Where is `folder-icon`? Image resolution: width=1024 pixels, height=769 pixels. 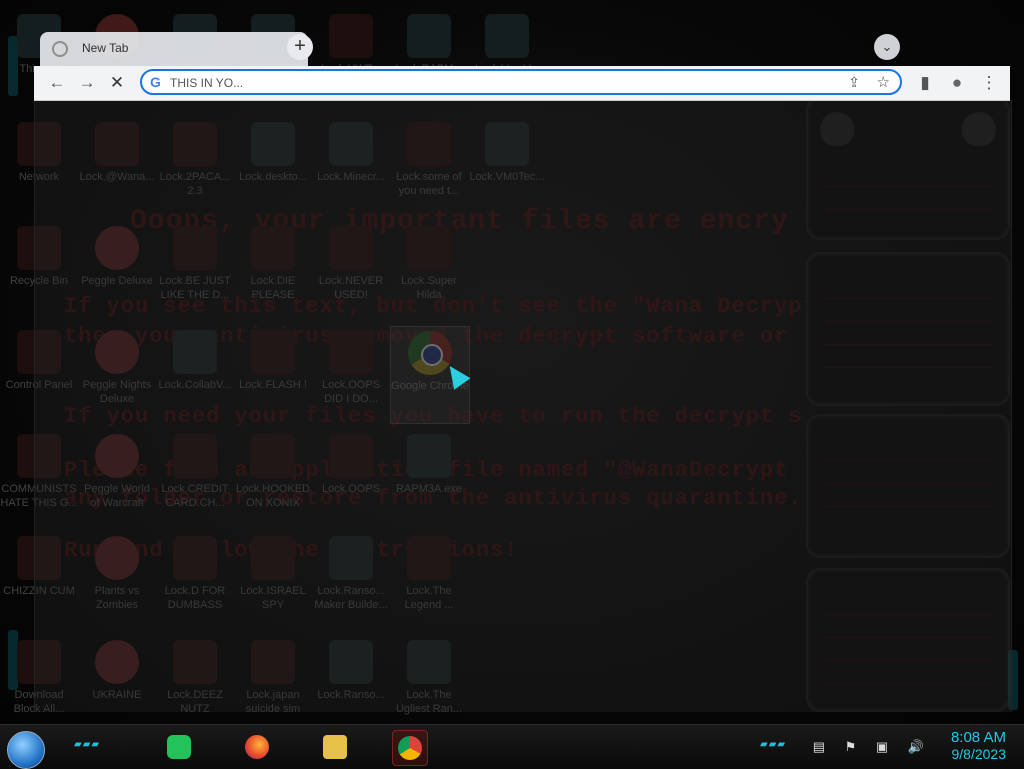
folder-icon is located at coordinates (335, 747).